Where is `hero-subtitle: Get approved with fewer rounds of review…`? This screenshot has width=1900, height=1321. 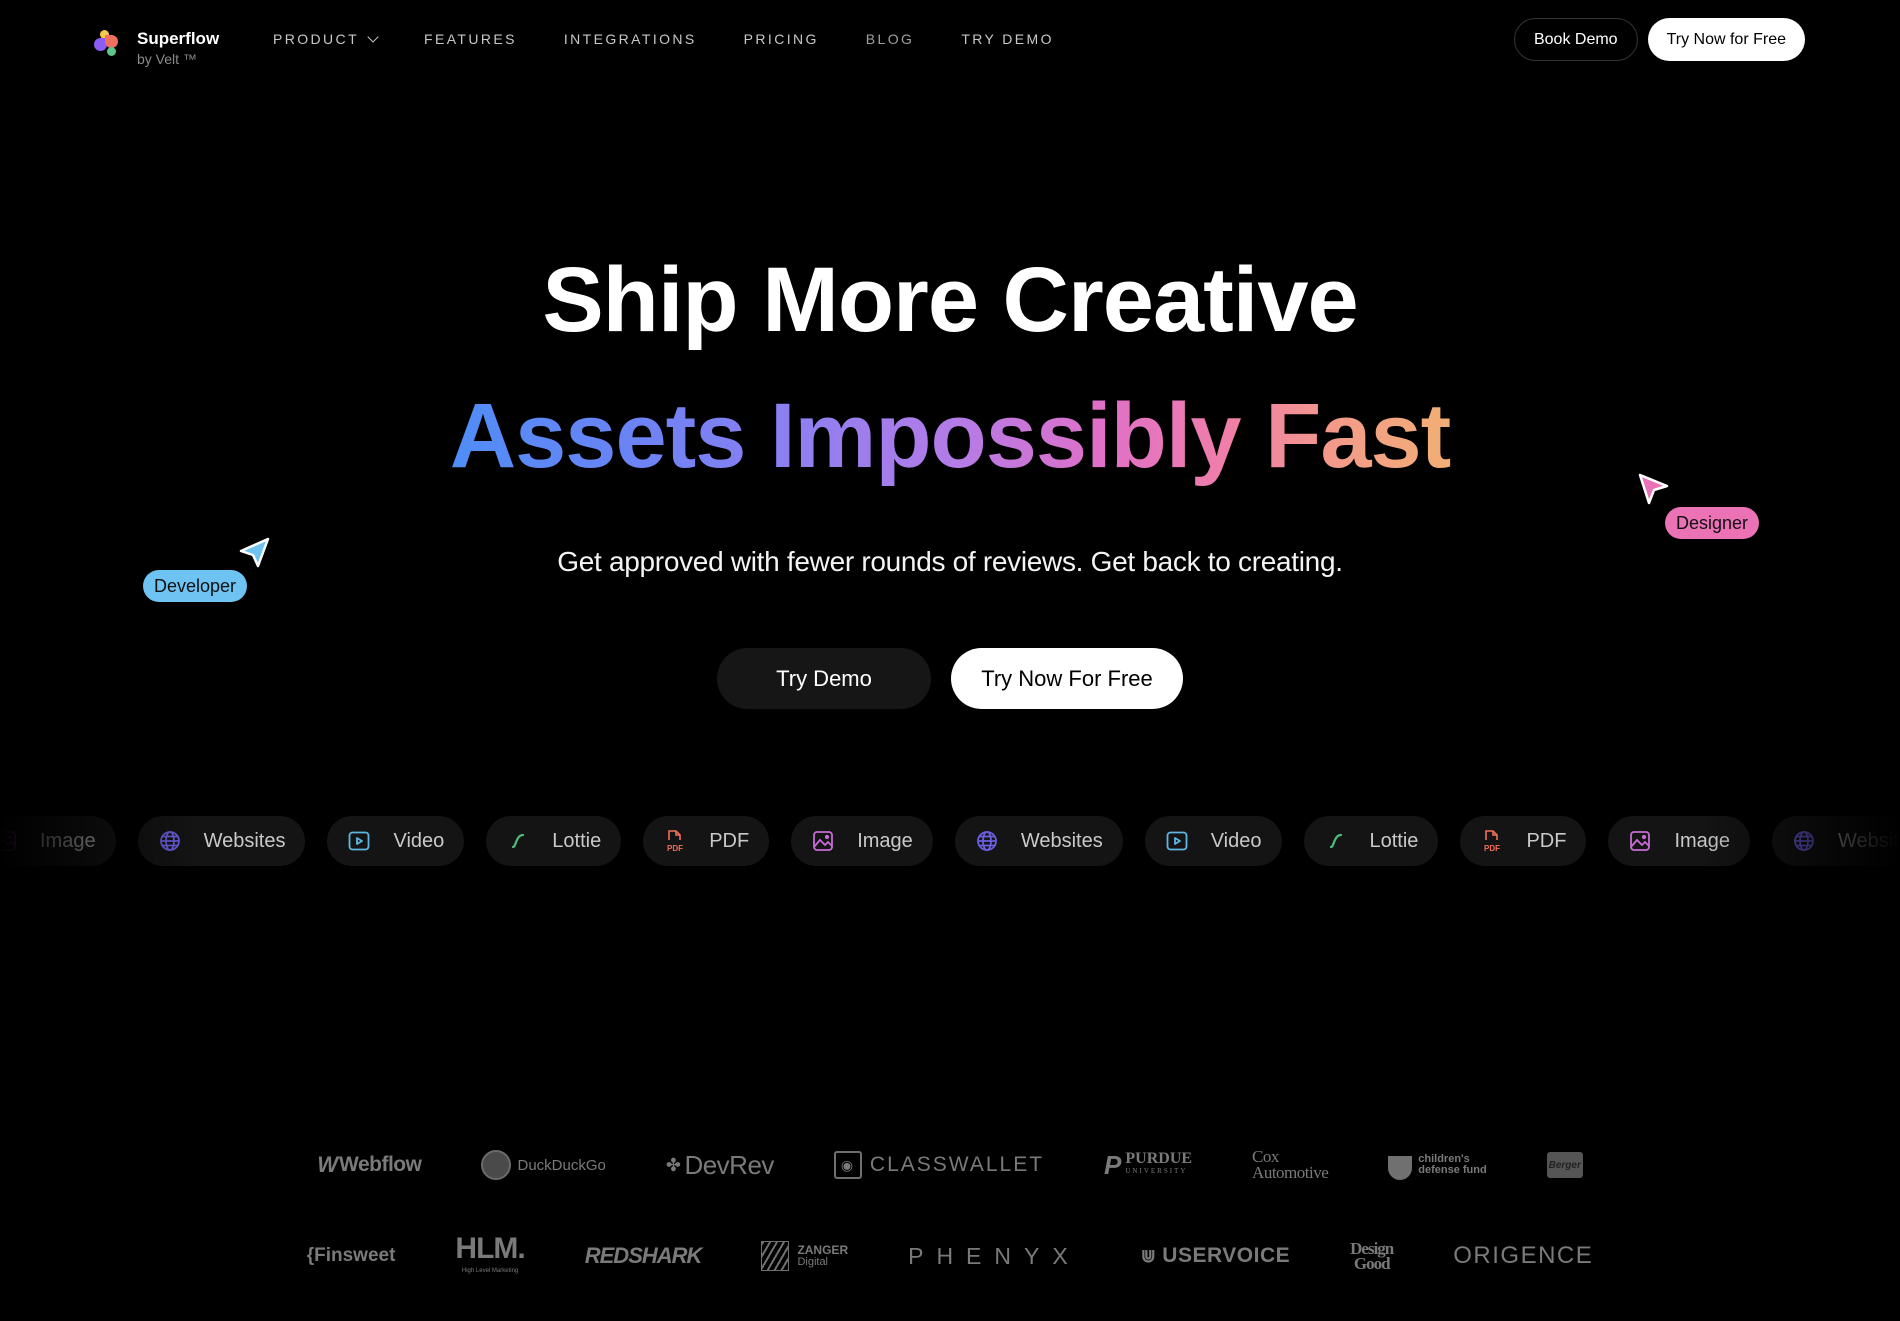 hero-subtitle: Get approved with fewer rounds of review… is located at coordinates (950, 561).